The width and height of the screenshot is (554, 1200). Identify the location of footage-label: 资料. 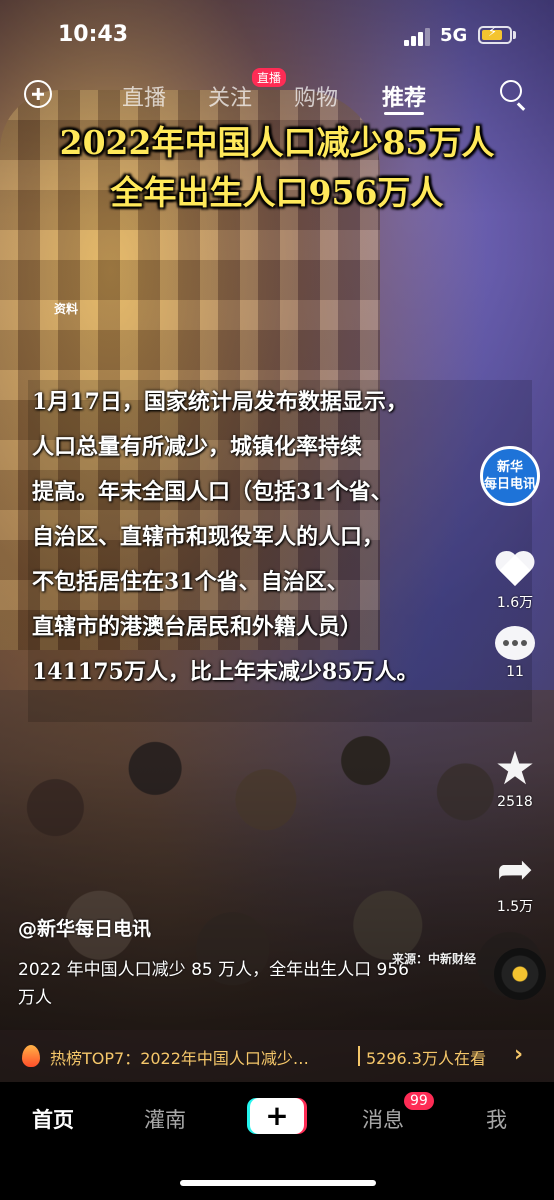
(66, 309).